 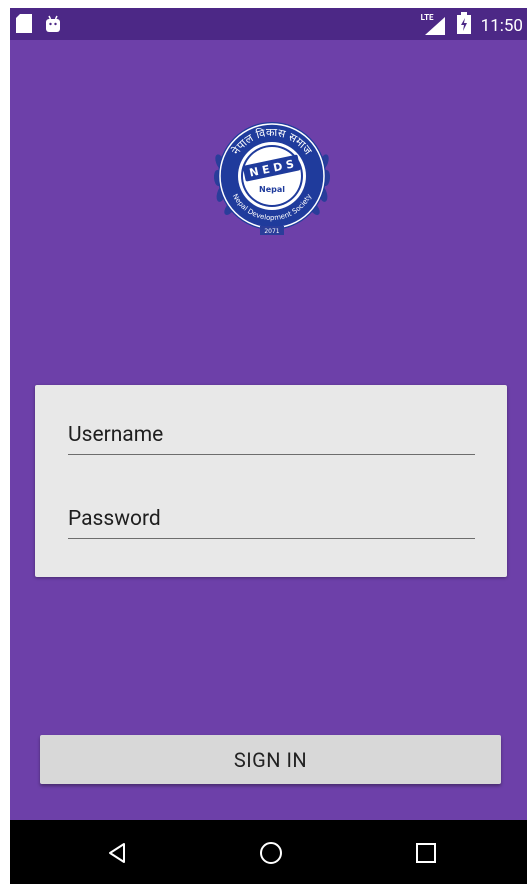 What do you see at coordinates (501, 25) in the screenshot?
I see `clock: 11:50` at bounding box center [501, 25].